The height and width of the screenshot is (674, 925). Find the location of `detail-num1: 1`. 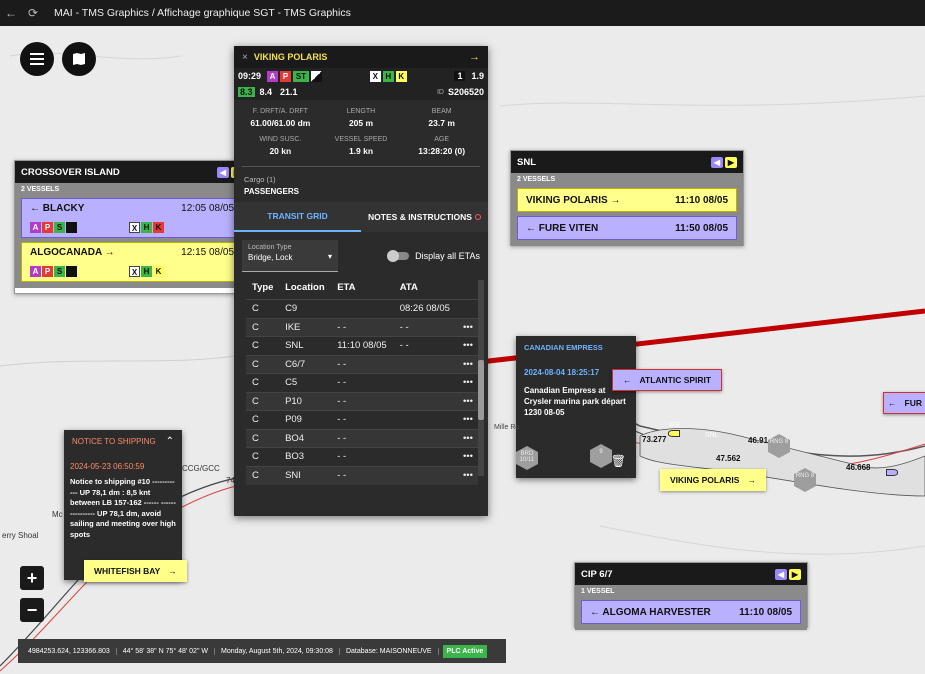

detail-num1: 1 is located at coordinates (460, 76).